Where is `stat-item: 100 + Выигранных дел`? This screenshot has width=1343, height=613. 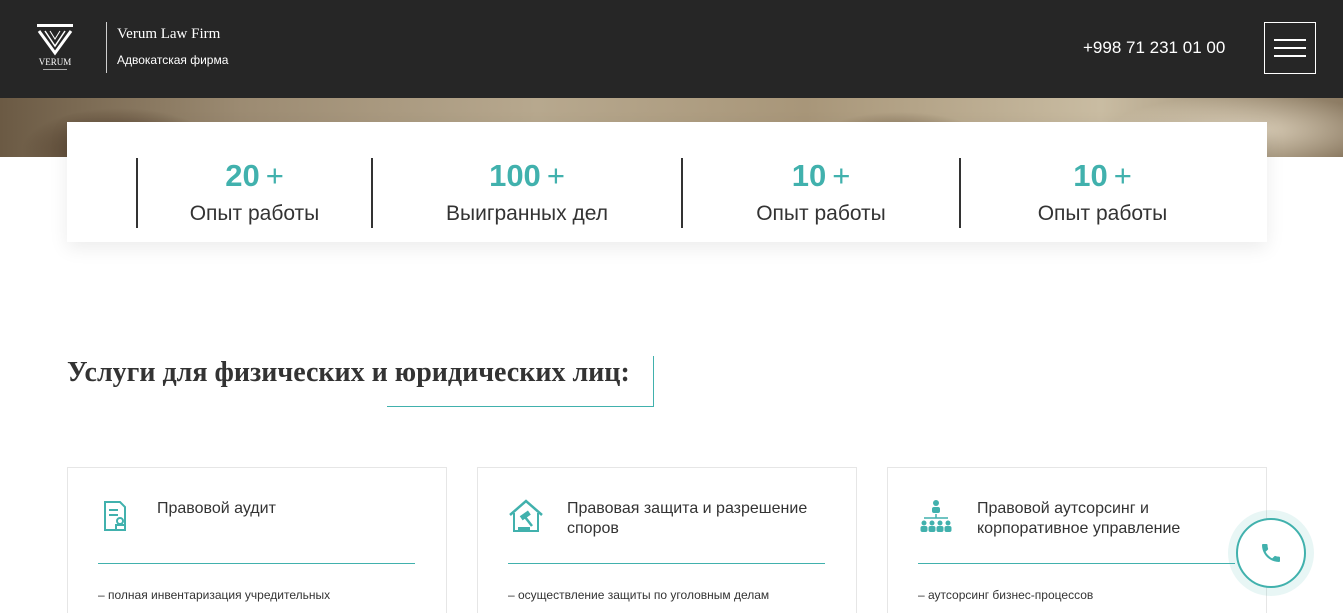 stat-item: 100 + Выигранных дел is located at coordinates (526, 193).